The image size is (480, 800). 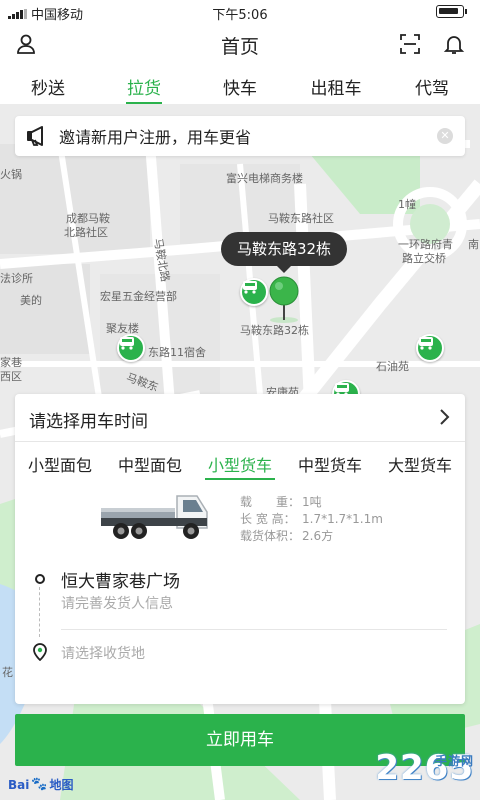 What do you see at coordinates (177, 352) in the screenshot?
I see `map-label: 东路11宿舍` at bounding box center [177, 352].